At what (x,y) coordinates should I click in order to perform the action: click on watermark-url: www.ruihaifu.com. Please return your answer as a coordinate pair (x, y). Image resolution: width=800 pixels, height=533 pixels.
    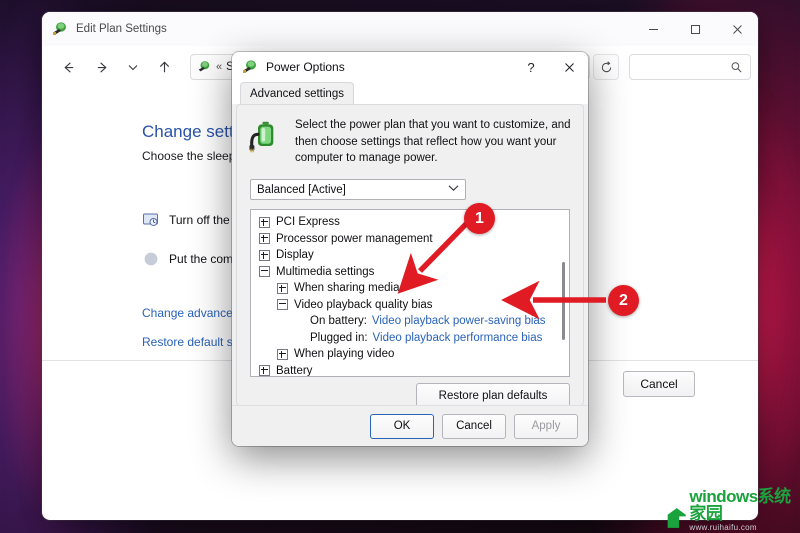
    Looking at the image, I should click on (723, 527).